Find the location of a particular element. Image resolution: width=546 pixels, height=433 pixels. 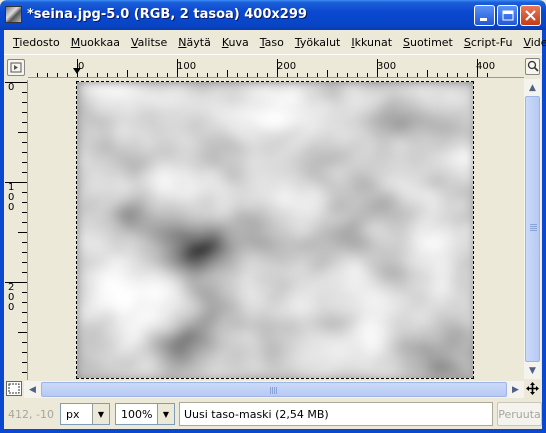

close-icon is located at coordinates (530, 15).